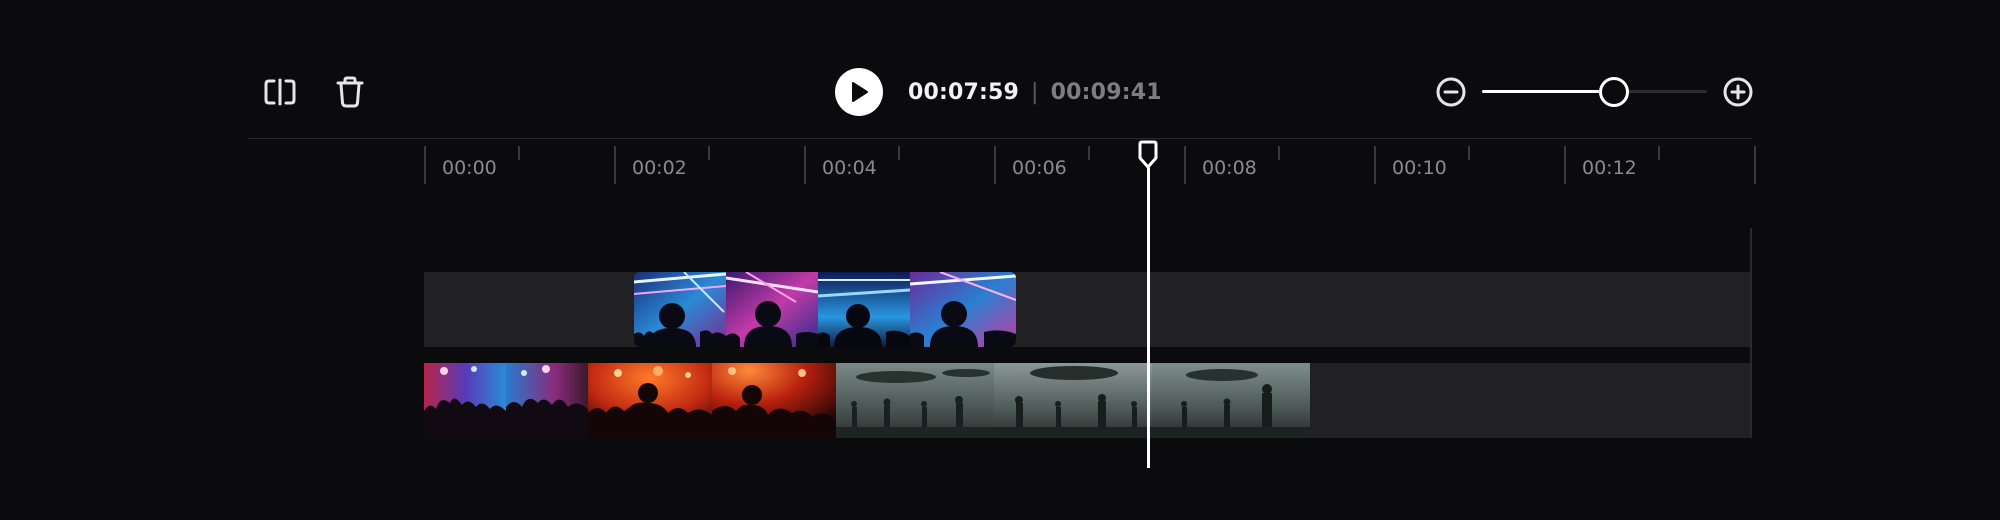 The height and width of the screenshot is (520, 2000). I want to click on total-time: 00:09:41, so click(1106, 92).